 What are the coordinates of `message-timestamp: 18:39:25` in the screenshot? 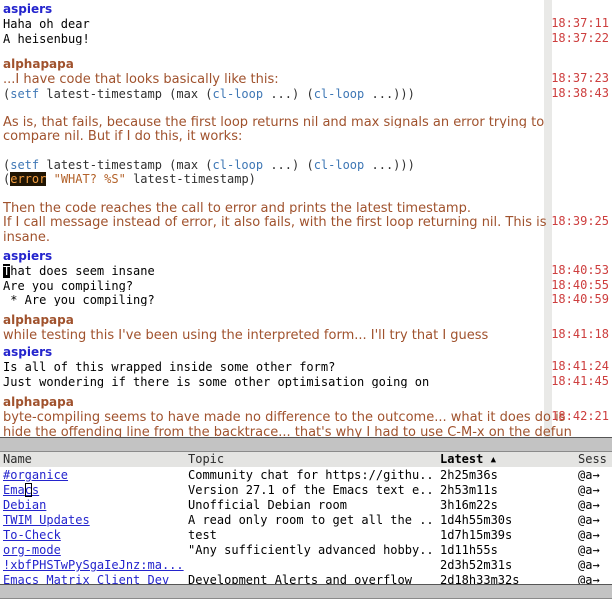 It's located at (580, 221).